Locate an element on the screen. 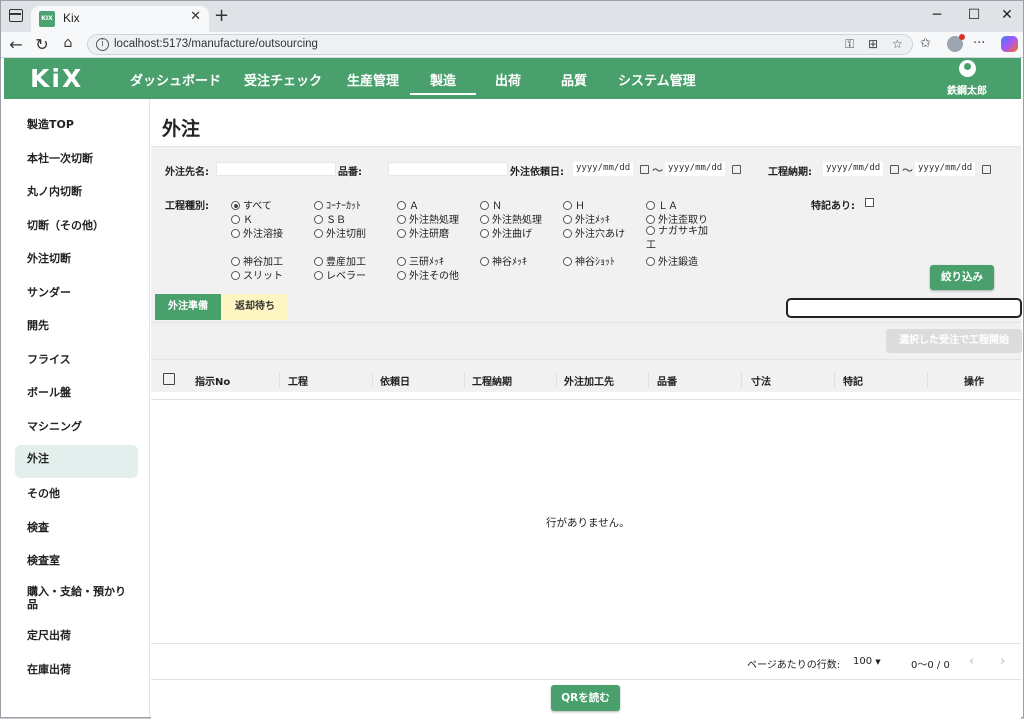 The height and width of the screenshot is (719, 1024). browser-tab: KIX Kix ✕ is located at coordinates (120, 19).